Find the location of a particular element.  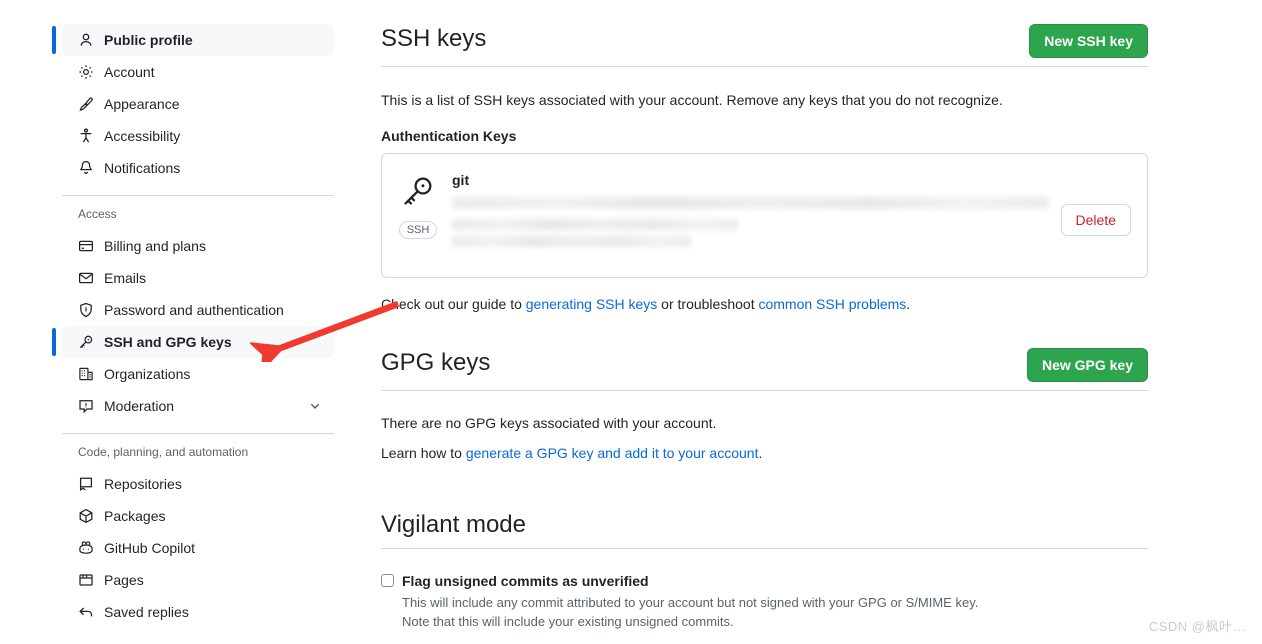

delete-button: Delete is located at coordinates (1095, 220).